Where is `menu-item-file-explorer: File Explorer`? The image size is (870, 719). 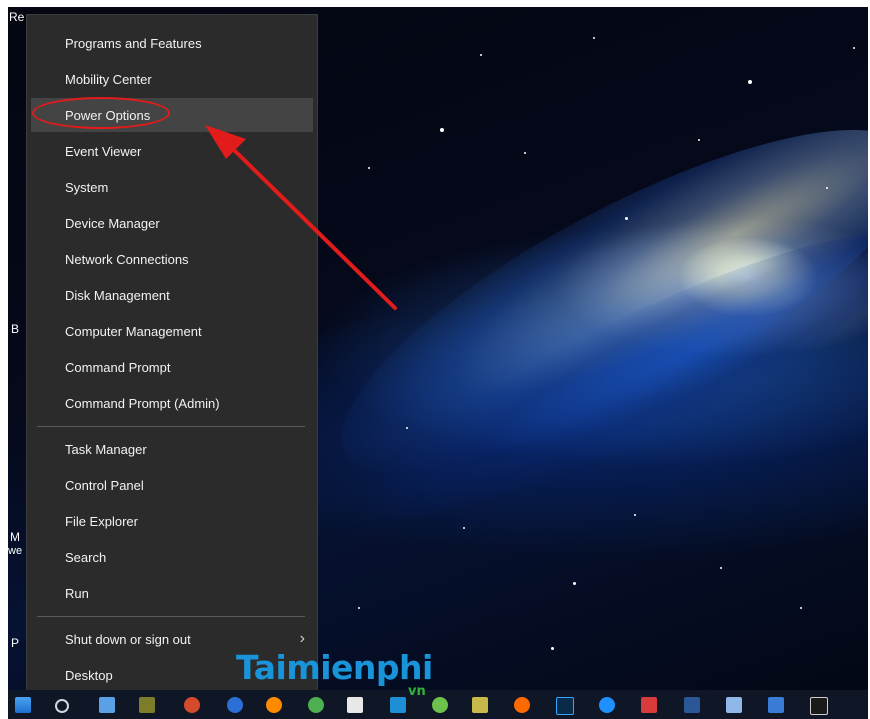 menu-item-file-explorer: File Explorer is located at coordinates (172, 521).